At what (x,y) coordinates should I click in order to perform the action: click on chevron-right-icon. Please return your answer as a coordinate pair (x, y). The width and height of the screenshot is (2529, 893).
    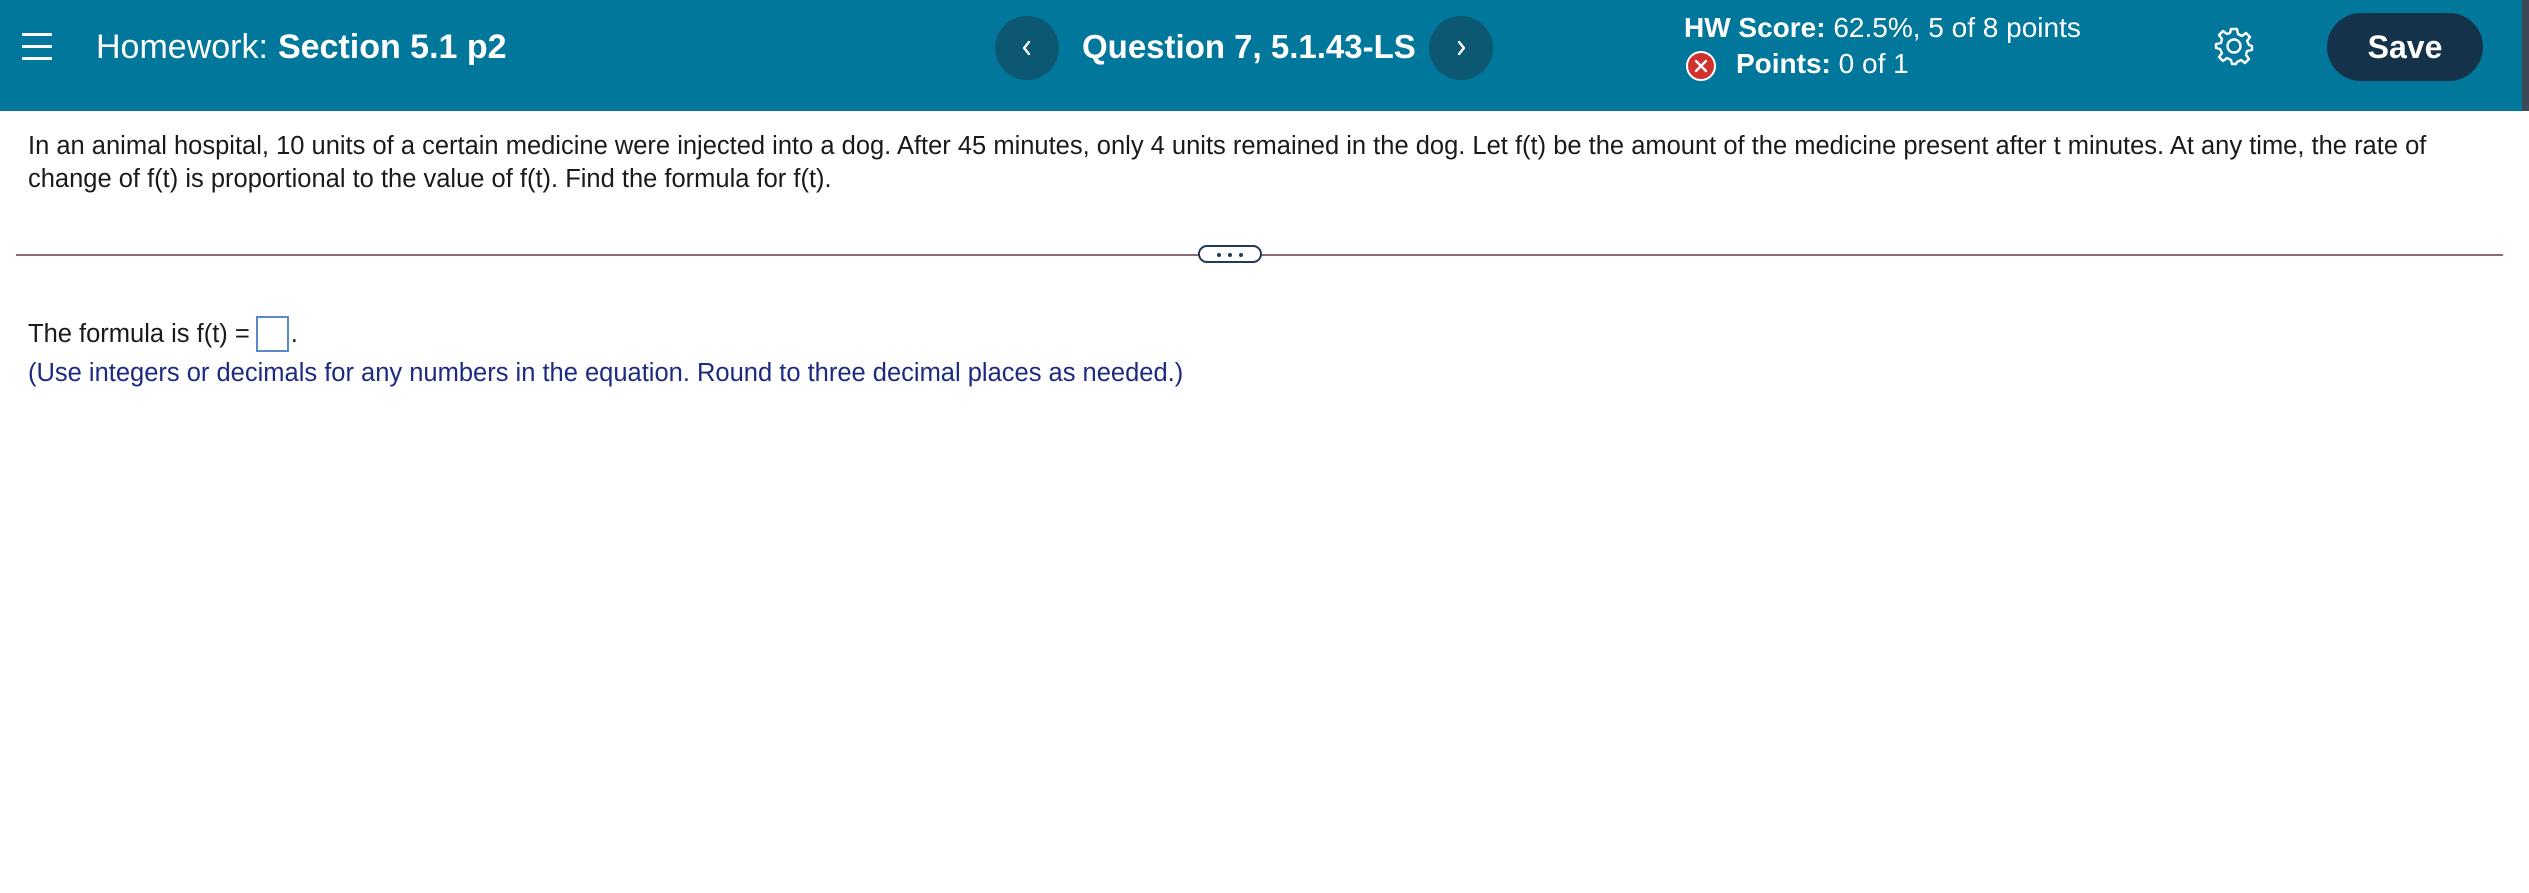
    Looking at the image, I should click on (1461, 48).